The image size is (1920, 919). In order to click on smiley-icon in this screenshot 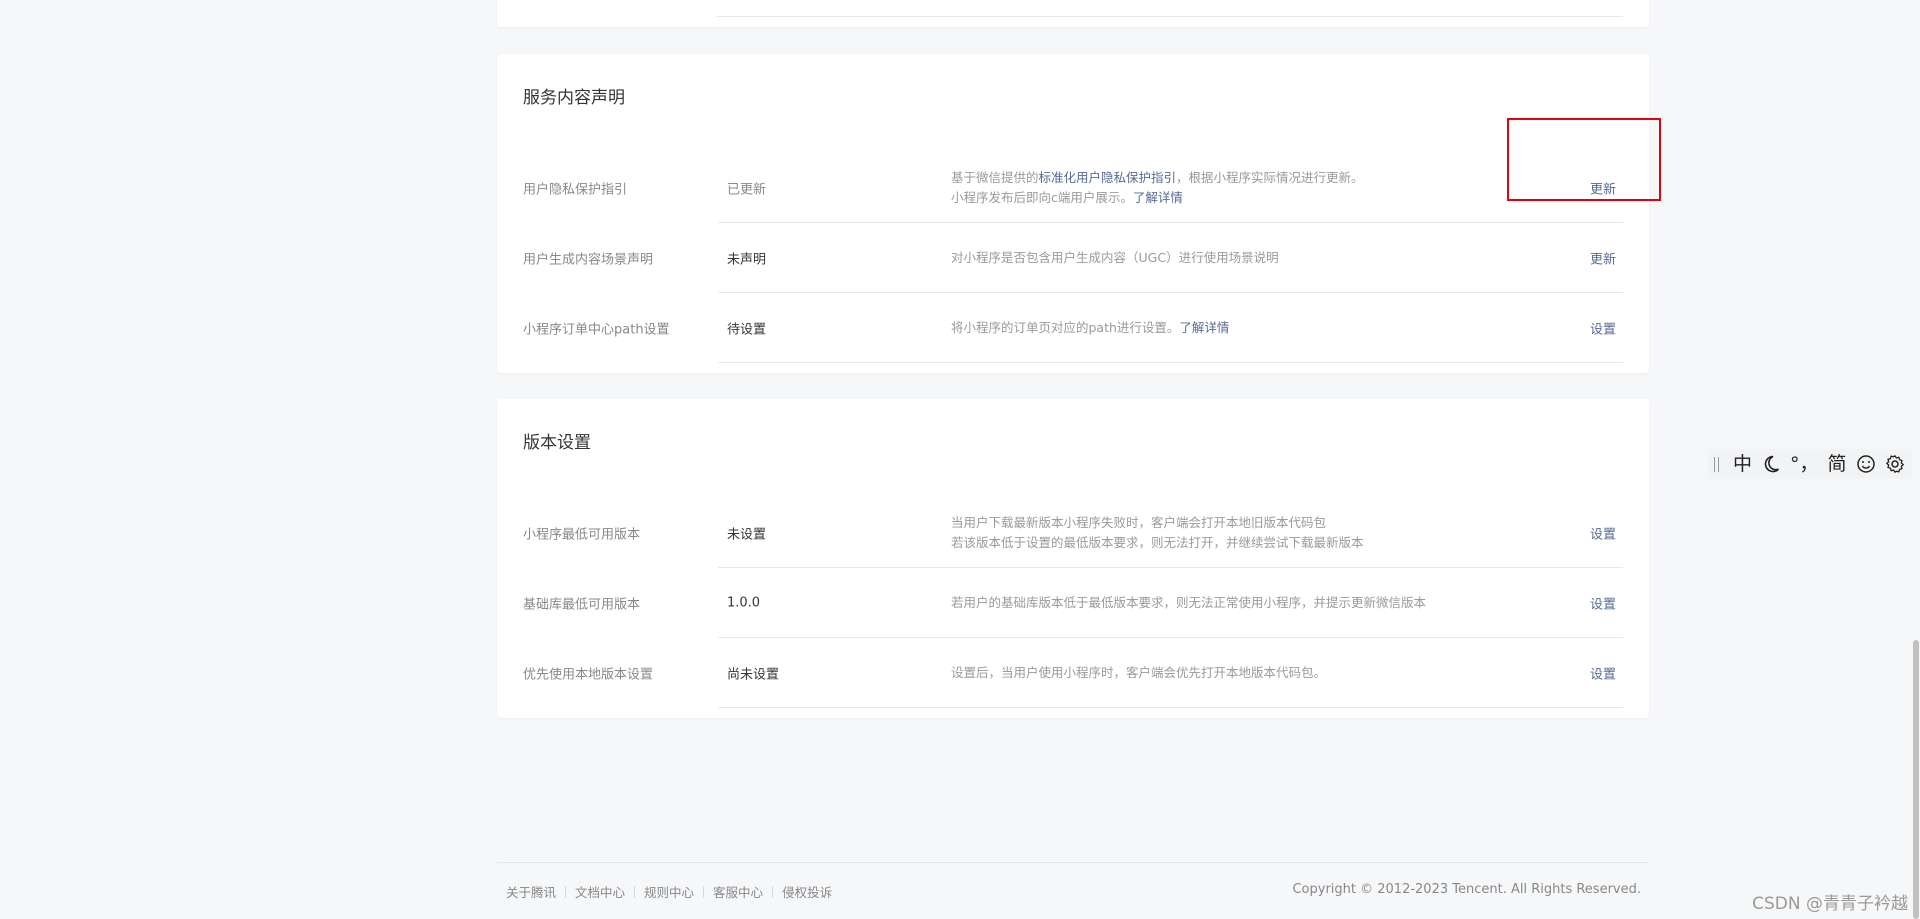, I will do `click(1866, 464)`.